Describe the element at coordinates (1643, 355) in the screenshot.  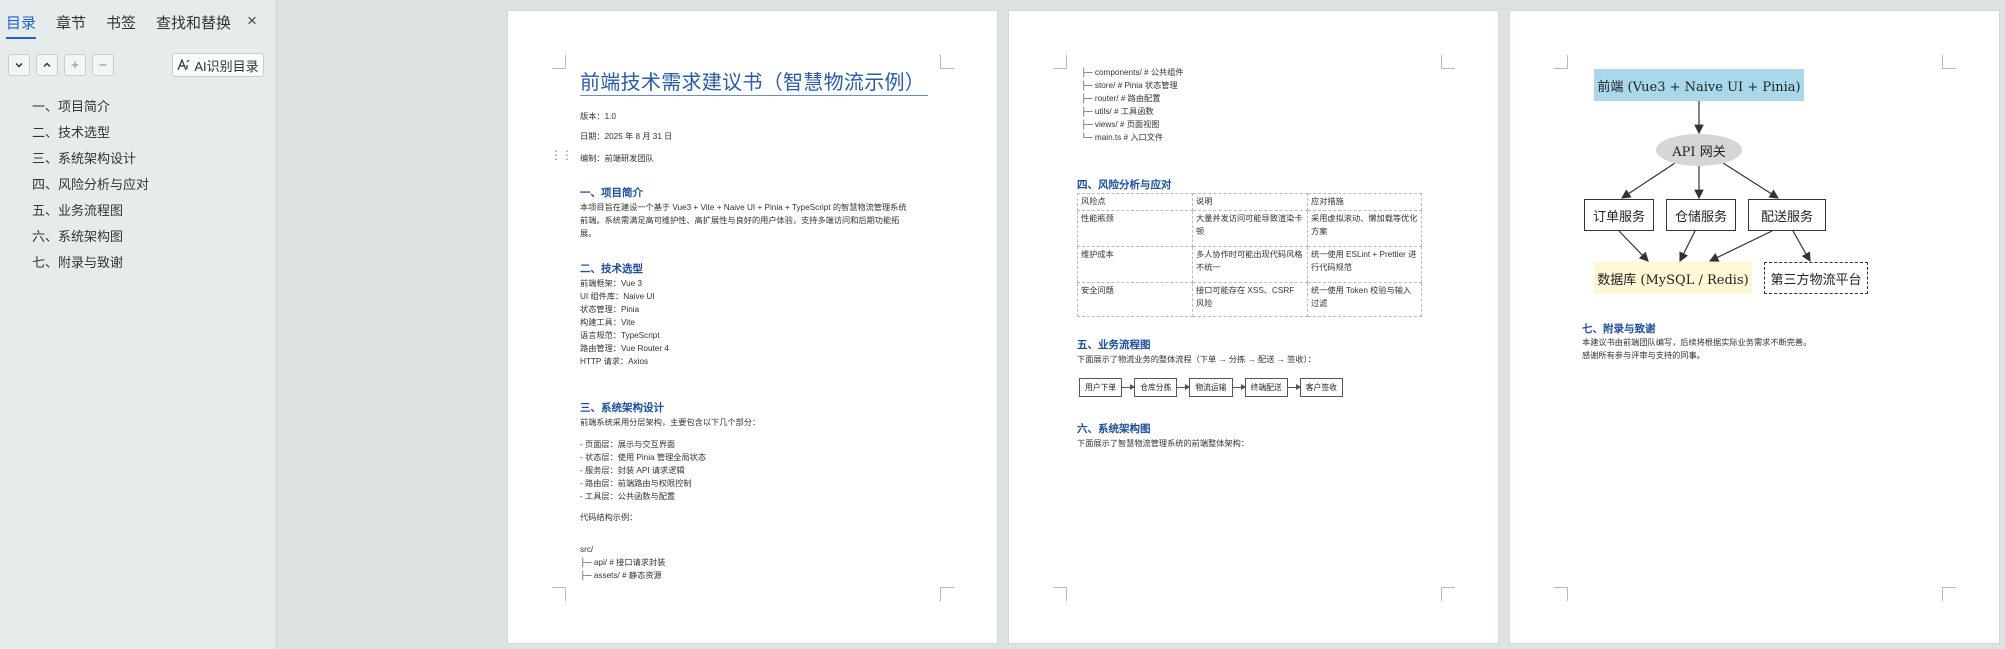
I see `paragraph-line: 感谢所有参与评审与支持的同事。` at that location.